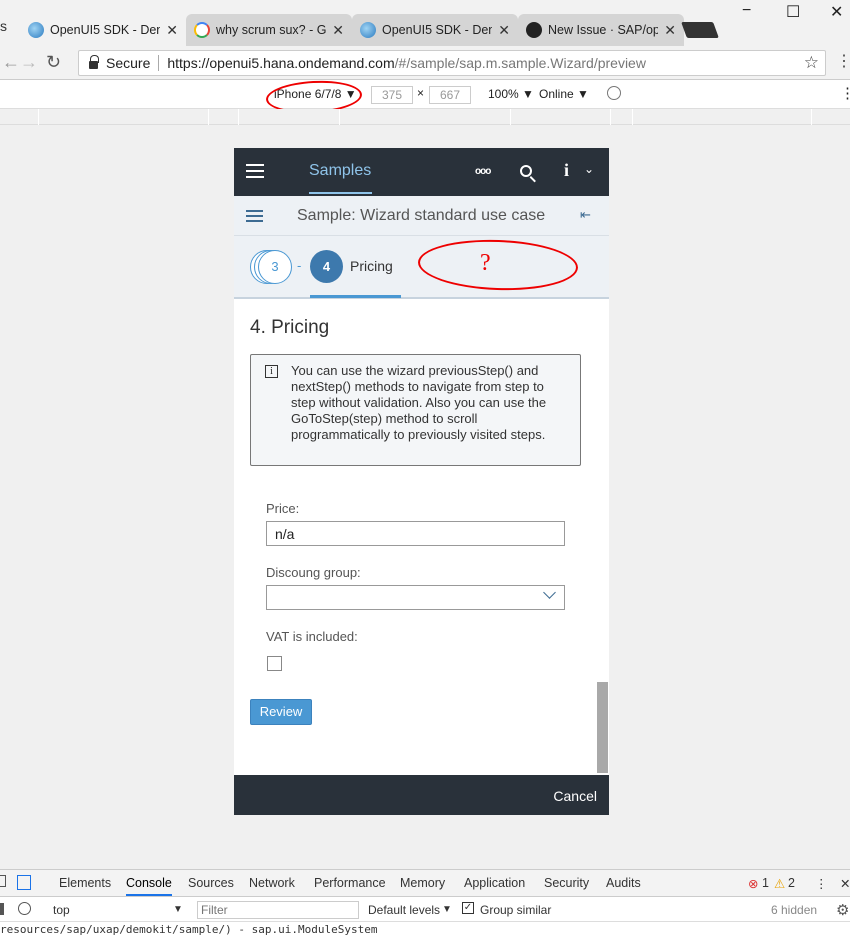 The height and width of the screenshot is (938, 850). I want to click on tab-title: why scrum sux? - G, so click(271, 30).